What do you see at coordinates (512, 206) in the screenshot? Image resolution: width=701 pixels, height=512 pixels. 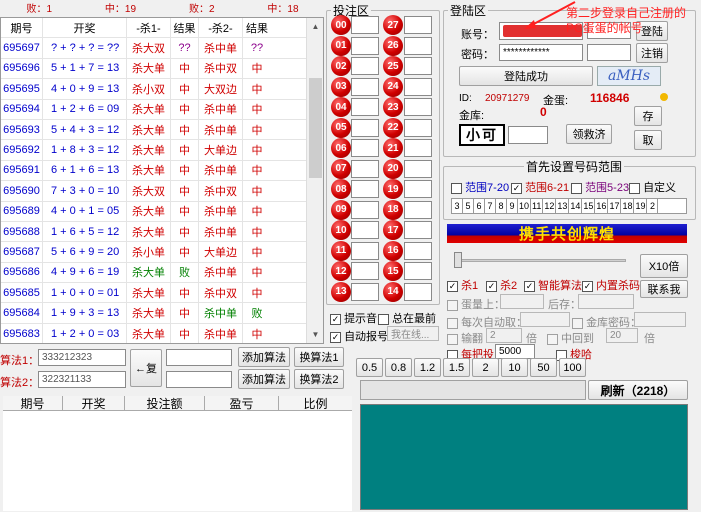 I see `range-number: 9` at bounding box center [512, 206].